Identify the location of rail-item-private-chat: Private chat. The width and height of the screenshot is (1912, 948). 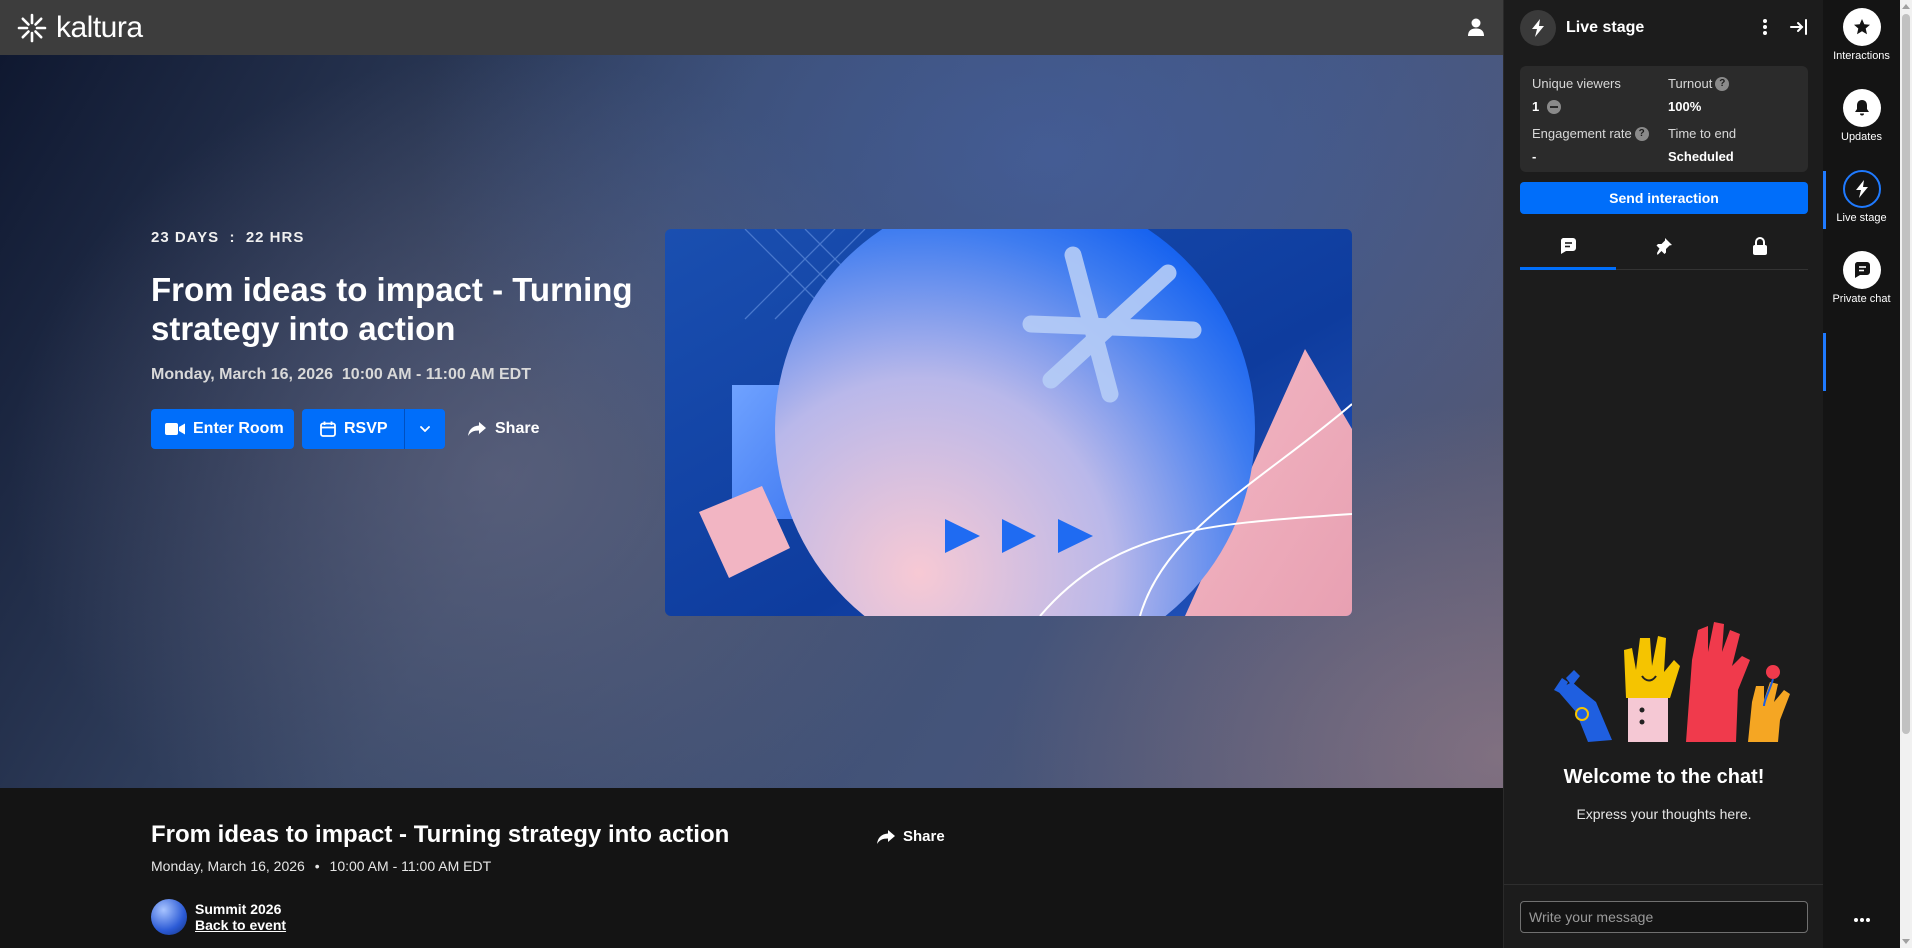
(1861, 281).